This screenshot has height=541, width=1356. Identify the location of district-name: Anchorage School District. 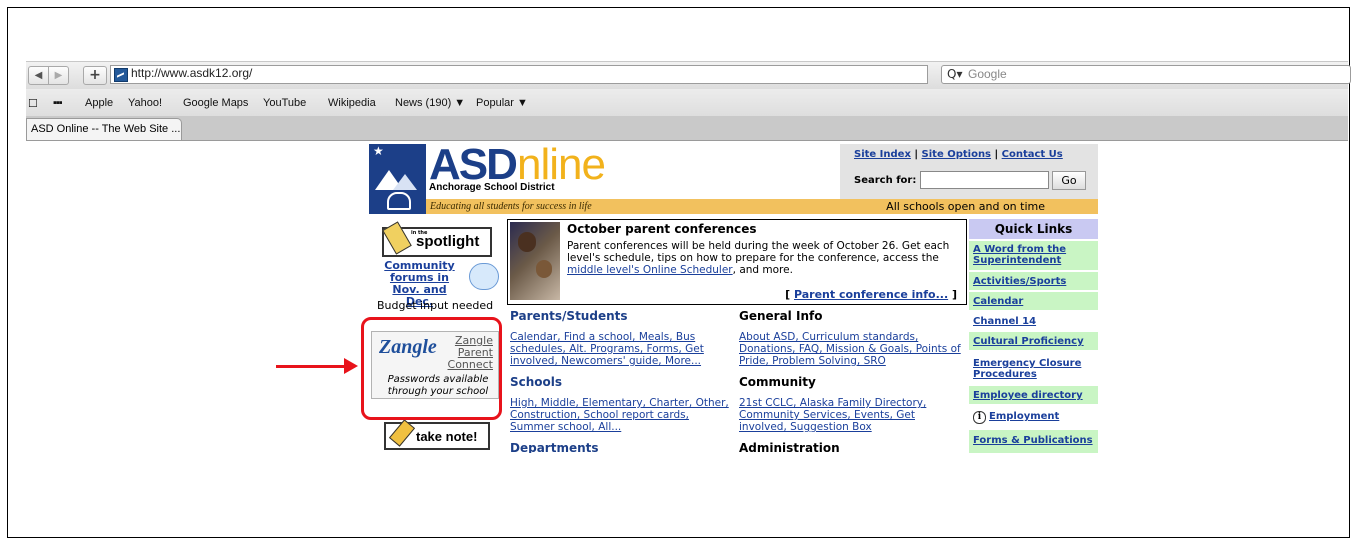
(492, 187).